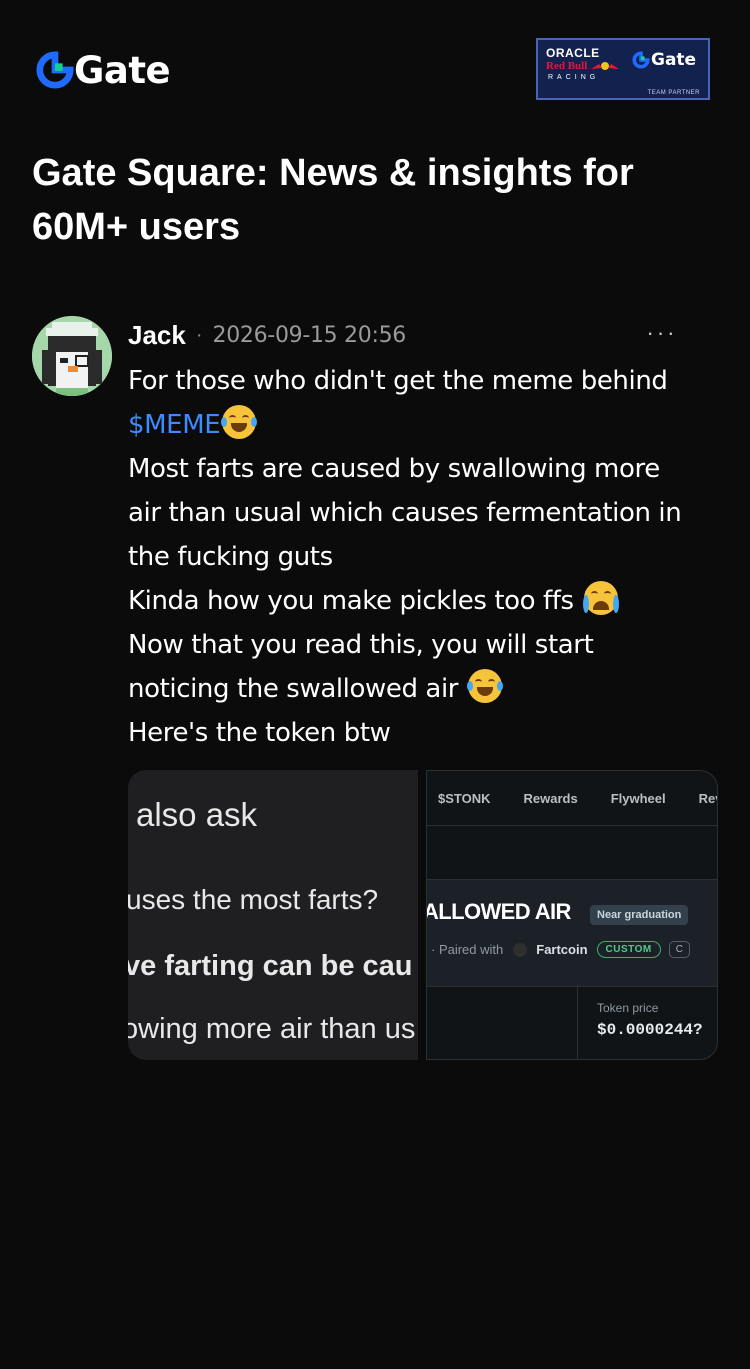 Image resolution: width=750 pixels, height=1369 pixels. What do you see at coordinates (230, 557) in the screenshot?
I see `post-line: the fucking guts` at bounding box center [230, 557].